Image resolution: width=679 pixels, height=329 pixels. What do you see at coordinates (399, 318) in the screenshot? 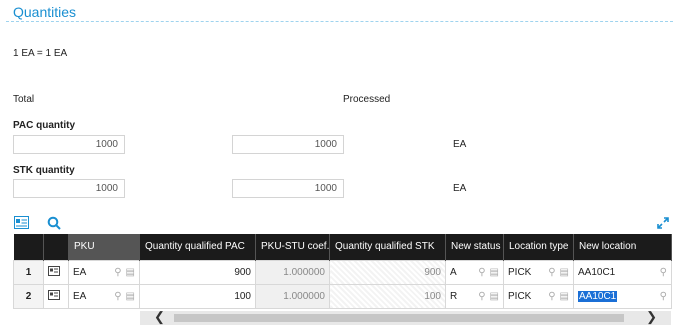
I see `scroll-thumb` at bounding box center [399, 318].